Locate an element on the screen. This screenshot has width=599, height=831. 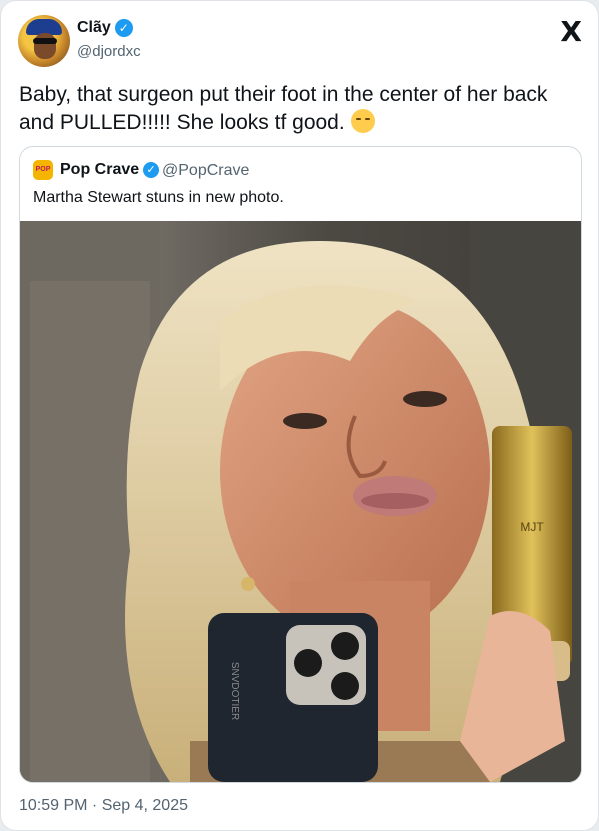
quoted-avatar: POP is located at coordinates (43, 170).